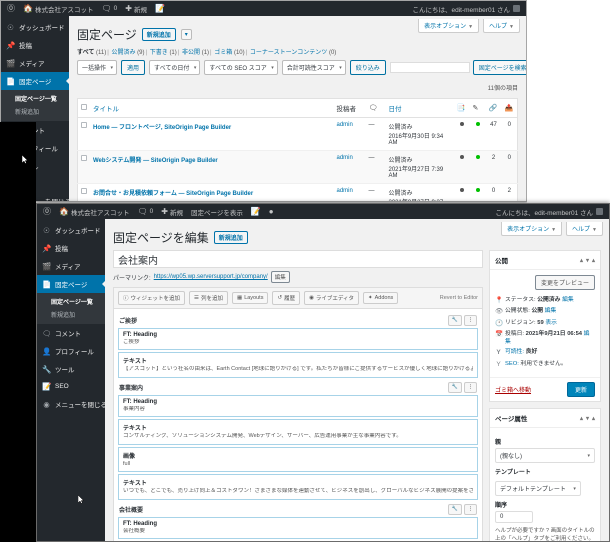  Describe the element at coordinates (191, 53) in the screenshot. I see `filter-private: 非公開` at that location.